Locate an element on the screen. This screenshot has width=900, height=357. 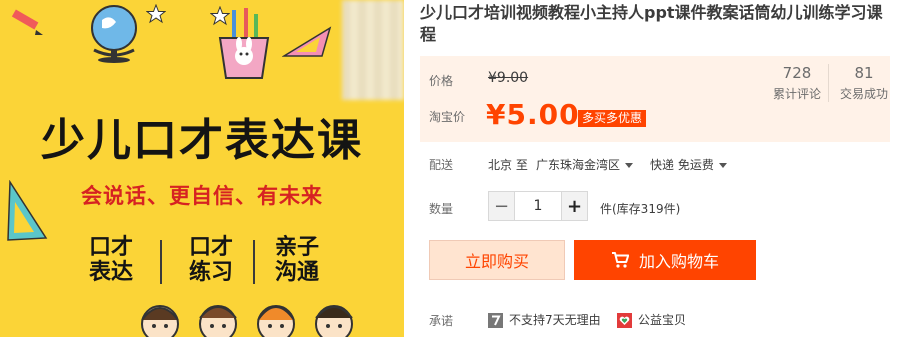
sales-count-label: 交易成功 is located at coordinates (863, 94).